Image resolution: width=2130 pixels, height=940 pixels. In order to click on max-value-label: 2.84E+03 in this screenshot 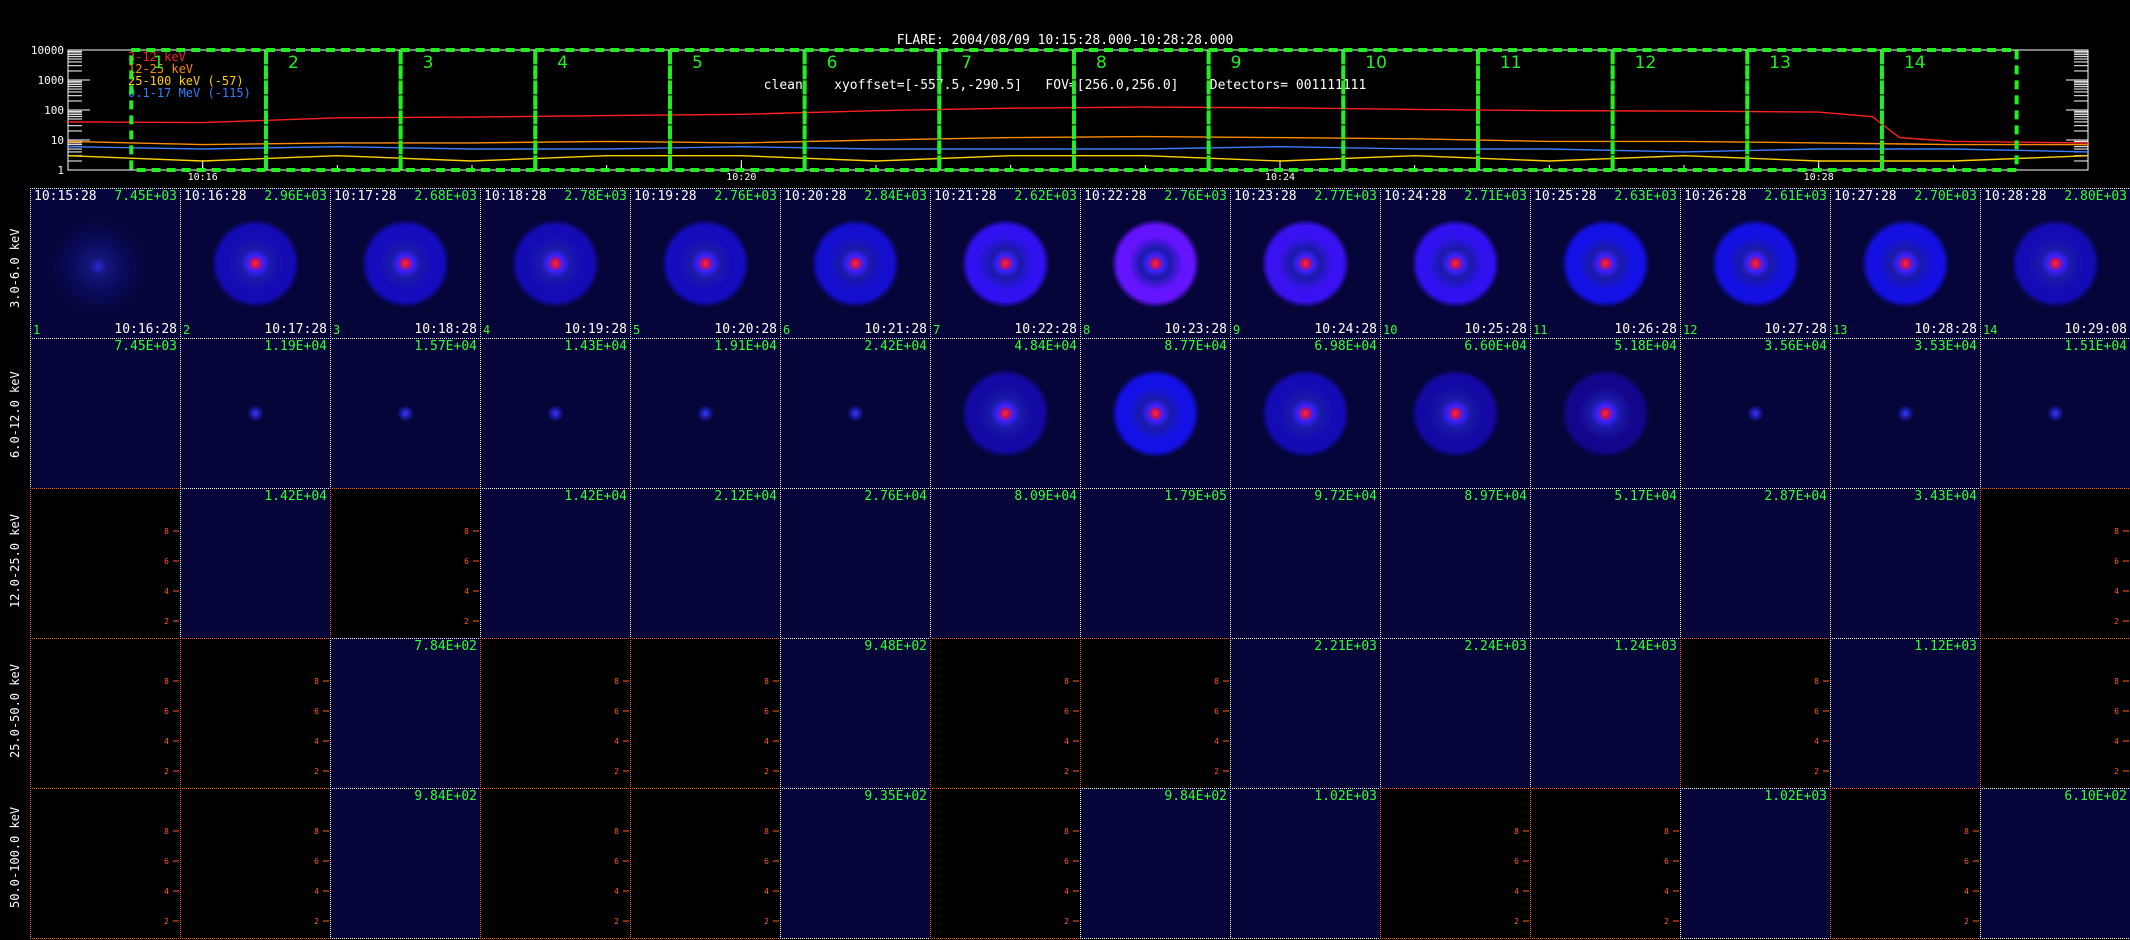, I will do `click(895, 196)`.